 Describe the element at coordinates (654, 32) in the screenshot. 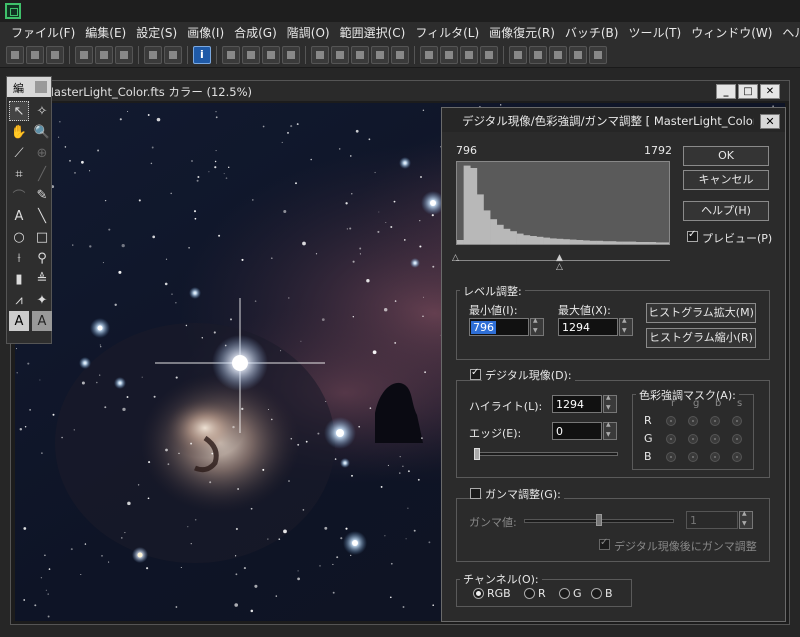

I see `menu-tools: ツール(T)` at that location.